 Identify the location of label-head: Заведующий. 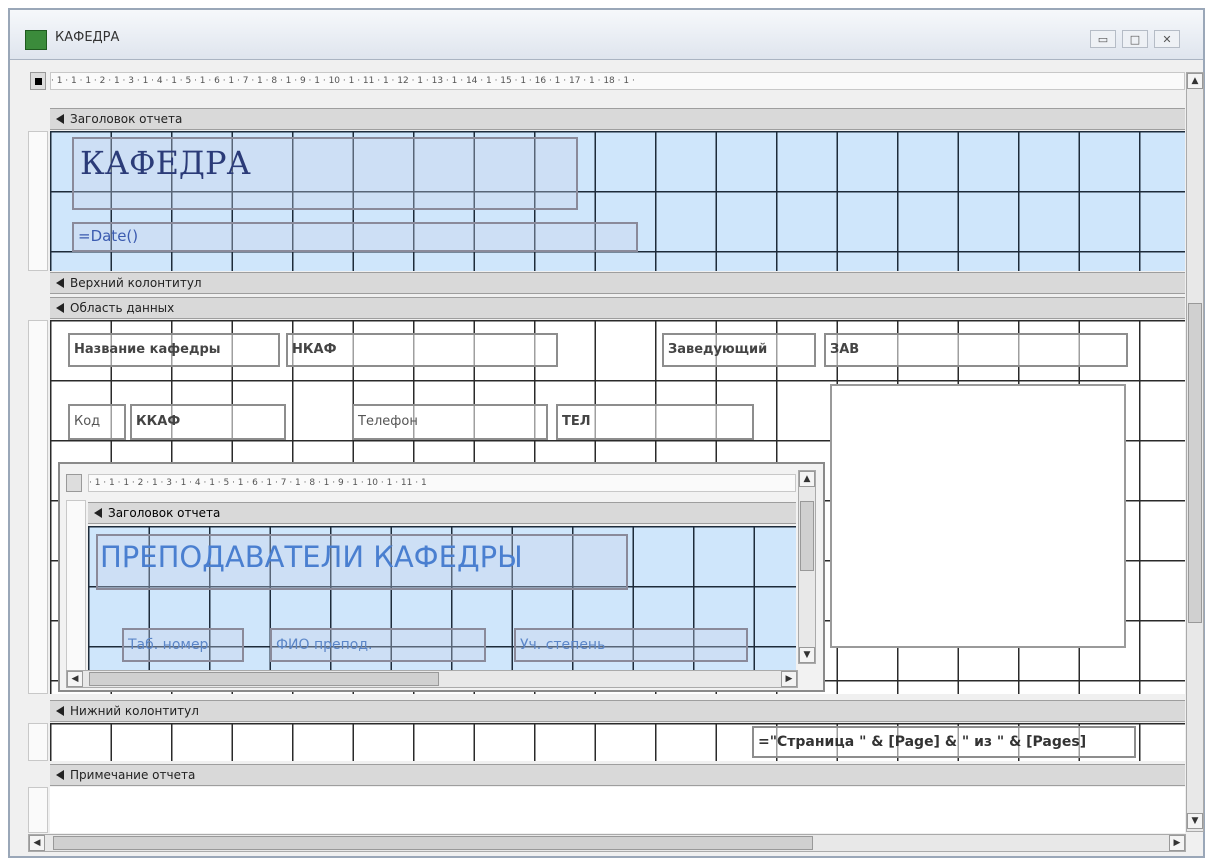
(739, 350).